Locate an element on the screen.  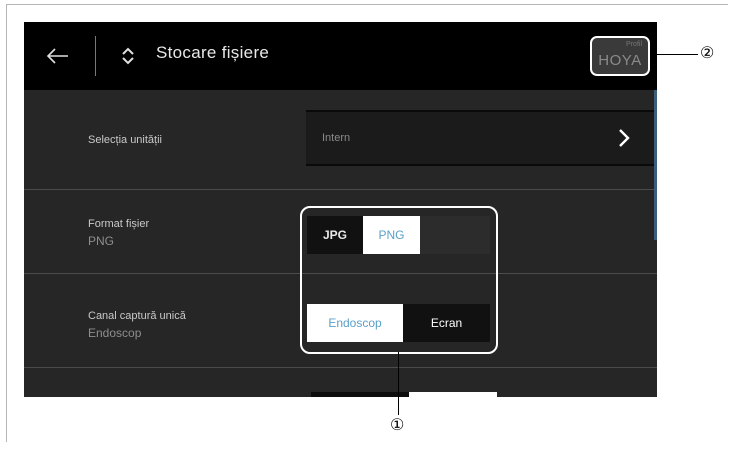
profile-label: Profil is located at coordinates (634, 44).